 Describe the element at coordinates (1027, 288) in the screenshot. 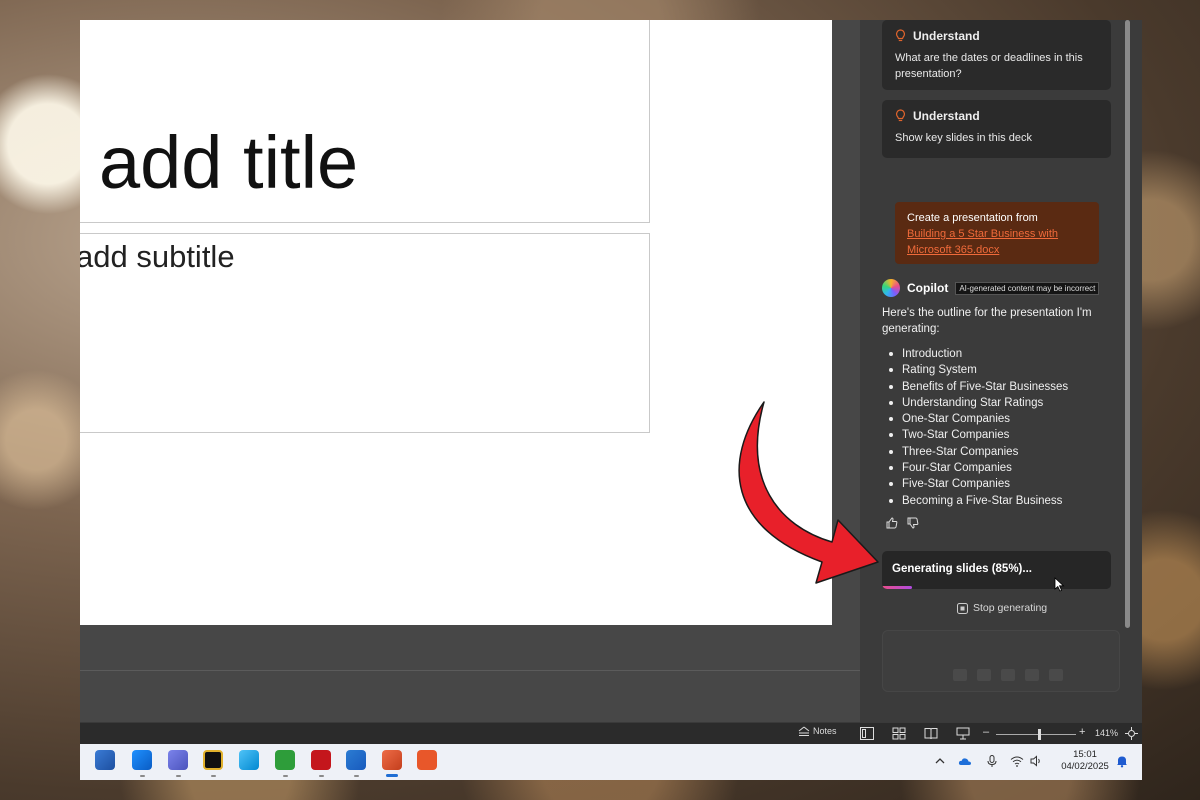

I see `ai-disclaimer-badge: AI-generated content may be incorrect` at that location.